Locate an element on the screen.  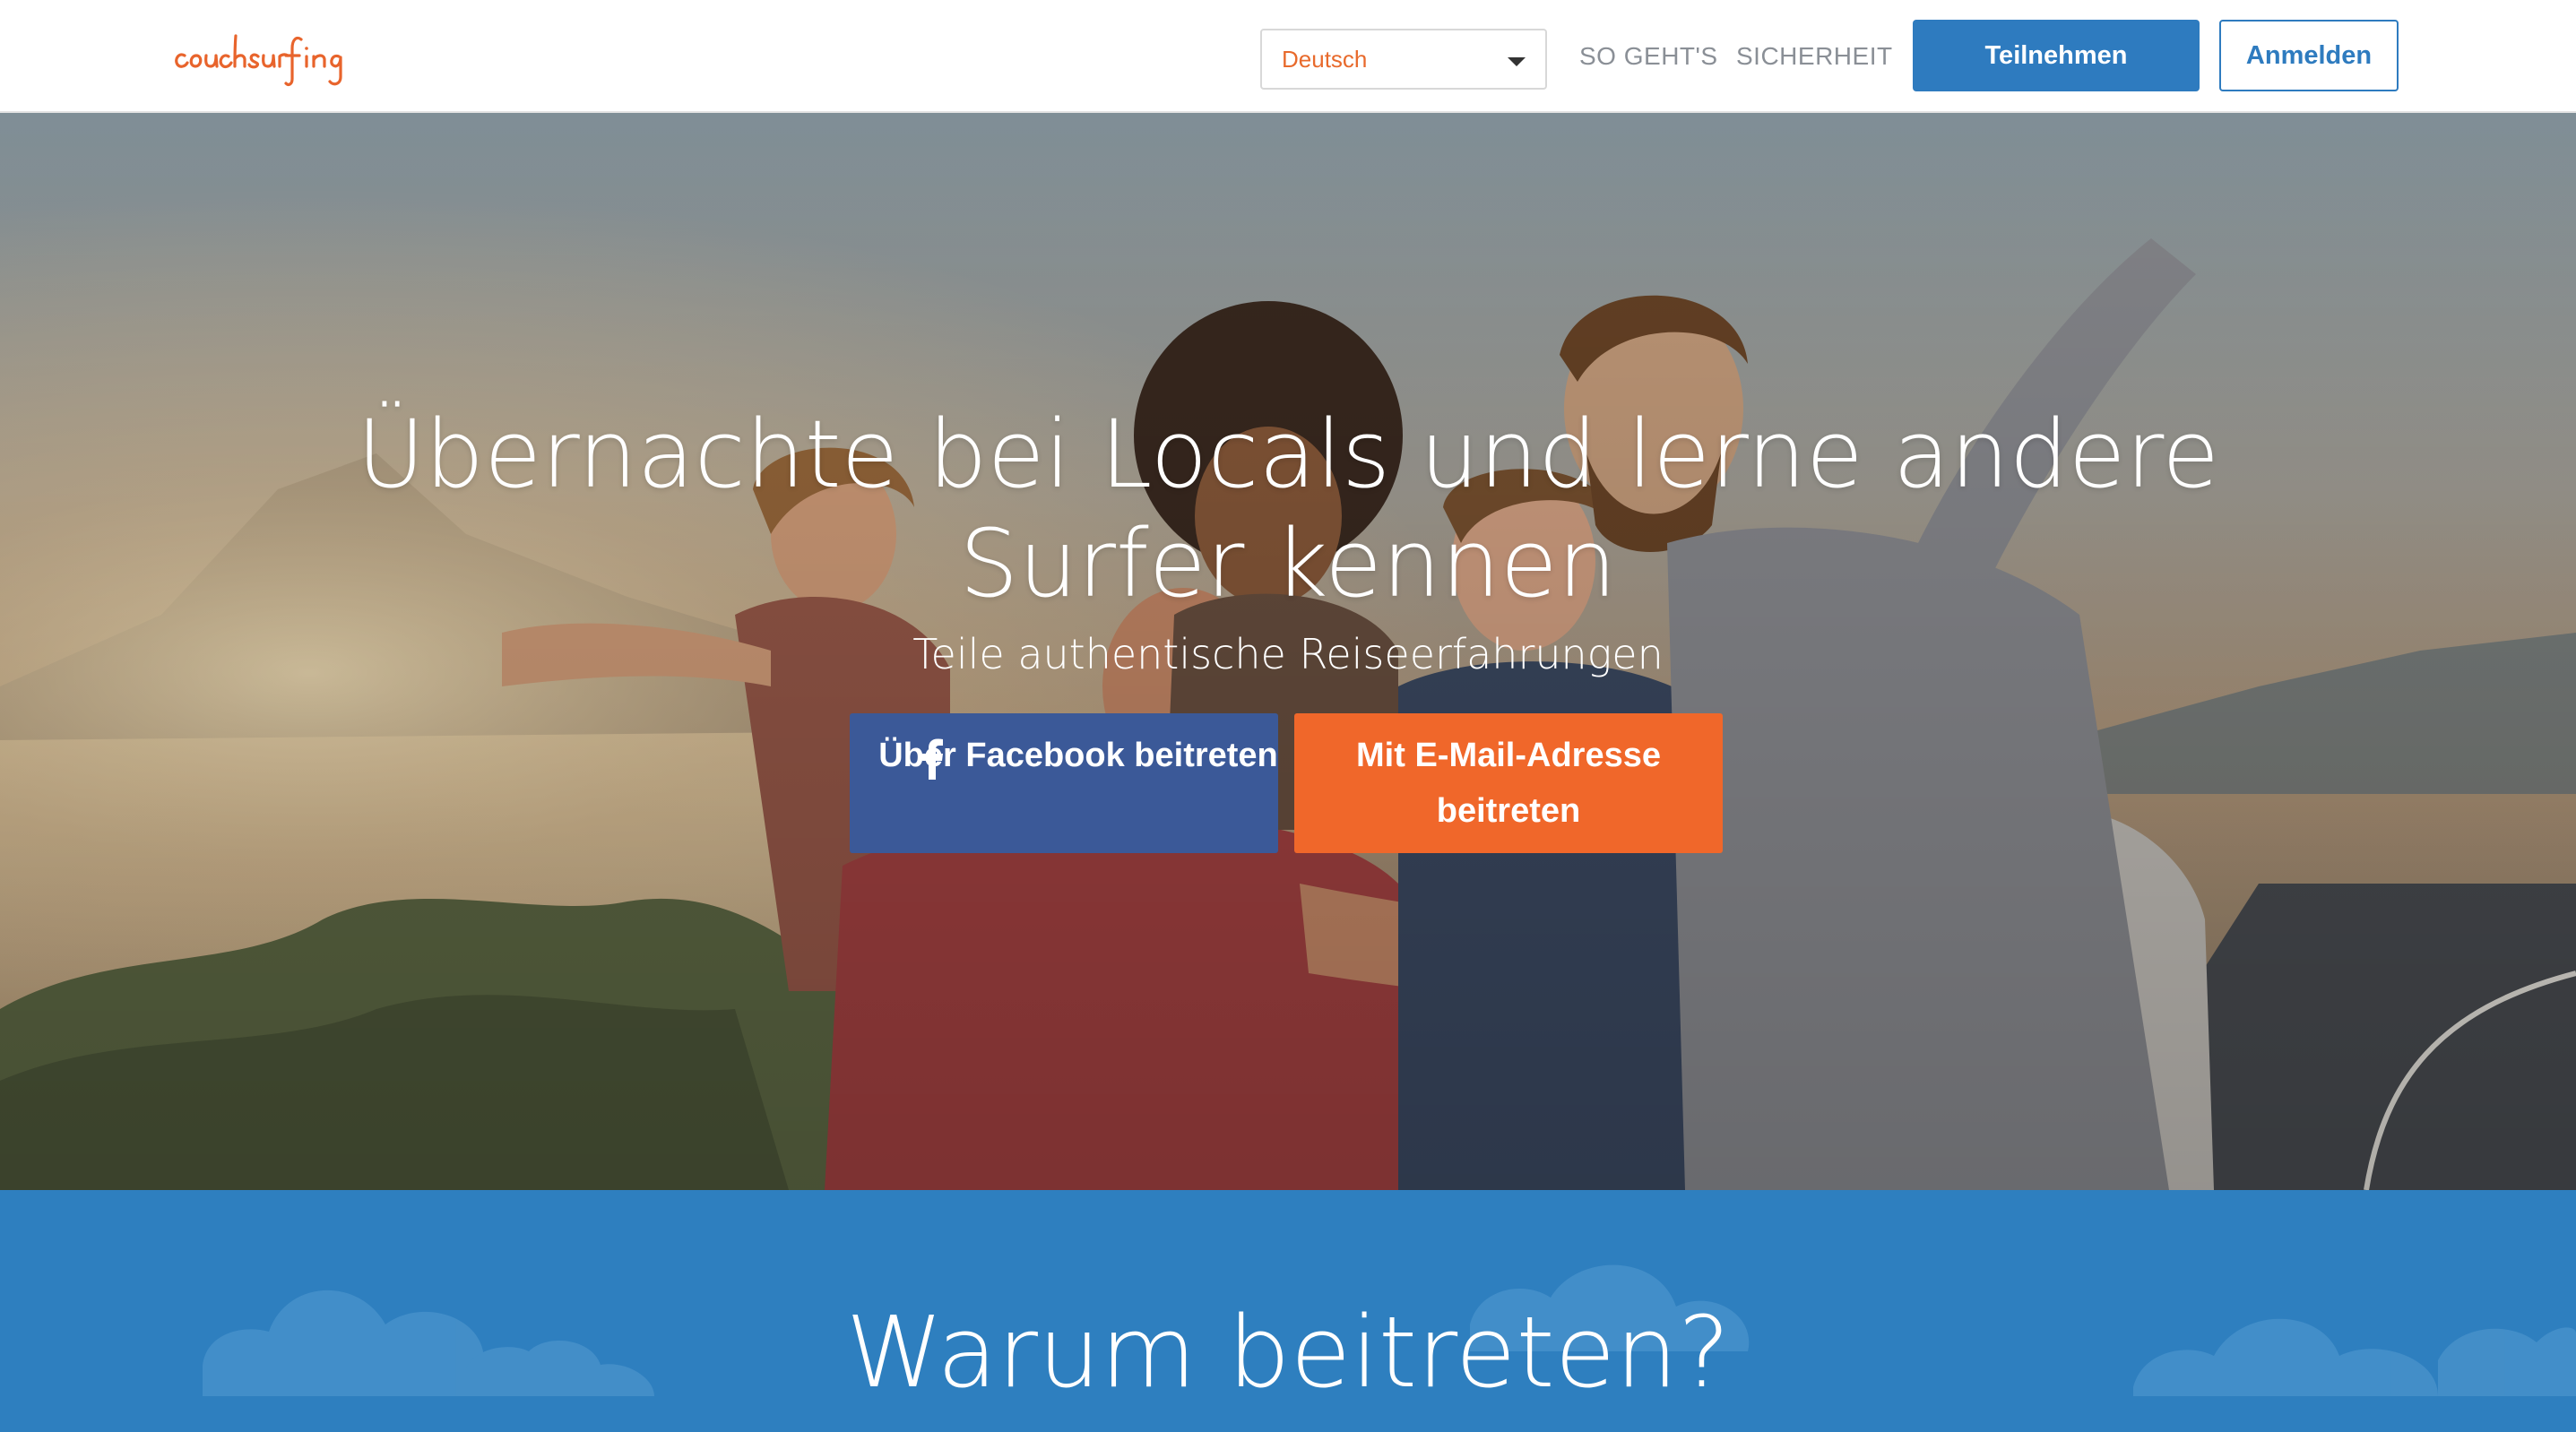
facebook-signup-label: Über Facebook beitreten is located at coordinates (1078, 755).